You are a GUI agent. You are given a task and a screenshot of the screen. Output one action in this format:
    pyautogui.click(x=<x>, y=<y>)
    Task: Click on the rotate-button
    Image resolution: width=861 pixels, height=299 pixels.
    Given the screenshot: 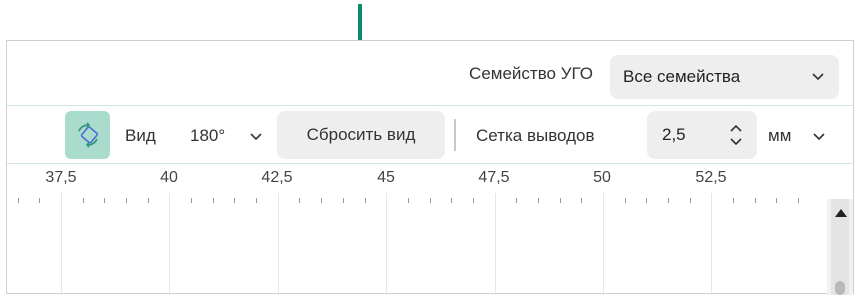 What is the action you would take?
    pyautogui.click(x=87, y=135)
    